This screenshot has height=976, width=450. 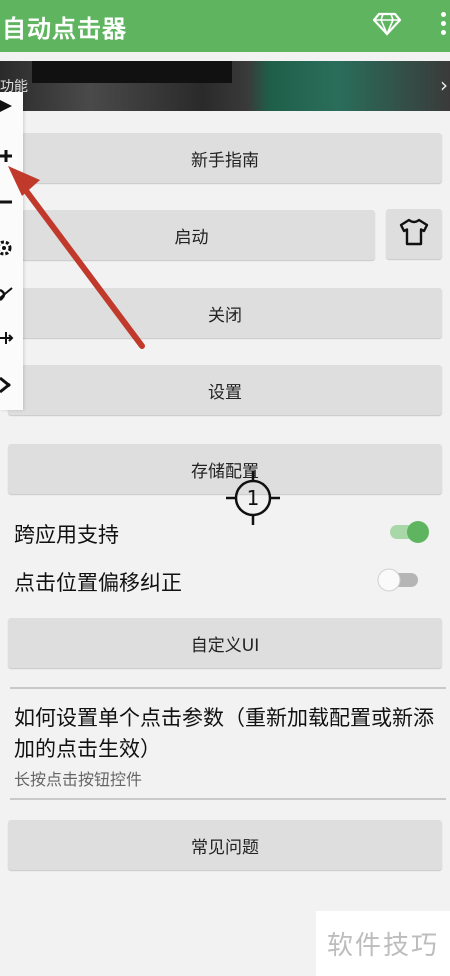 What do you see at coordinates (191, 235) in the screenshot?
I see `start-button: 启动` at bounding box center [191, 235].